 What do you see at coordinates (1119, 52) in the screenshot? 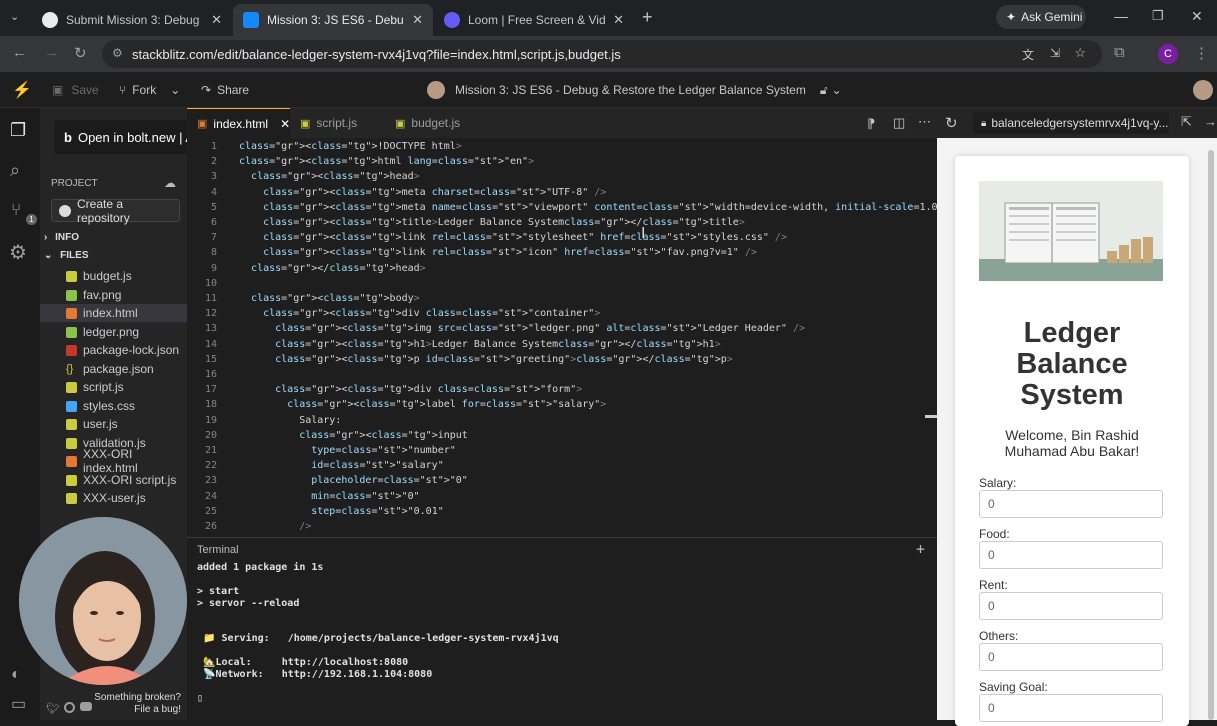
I see `extensions-icon: ⧉` at bounding box center [1119, 52].